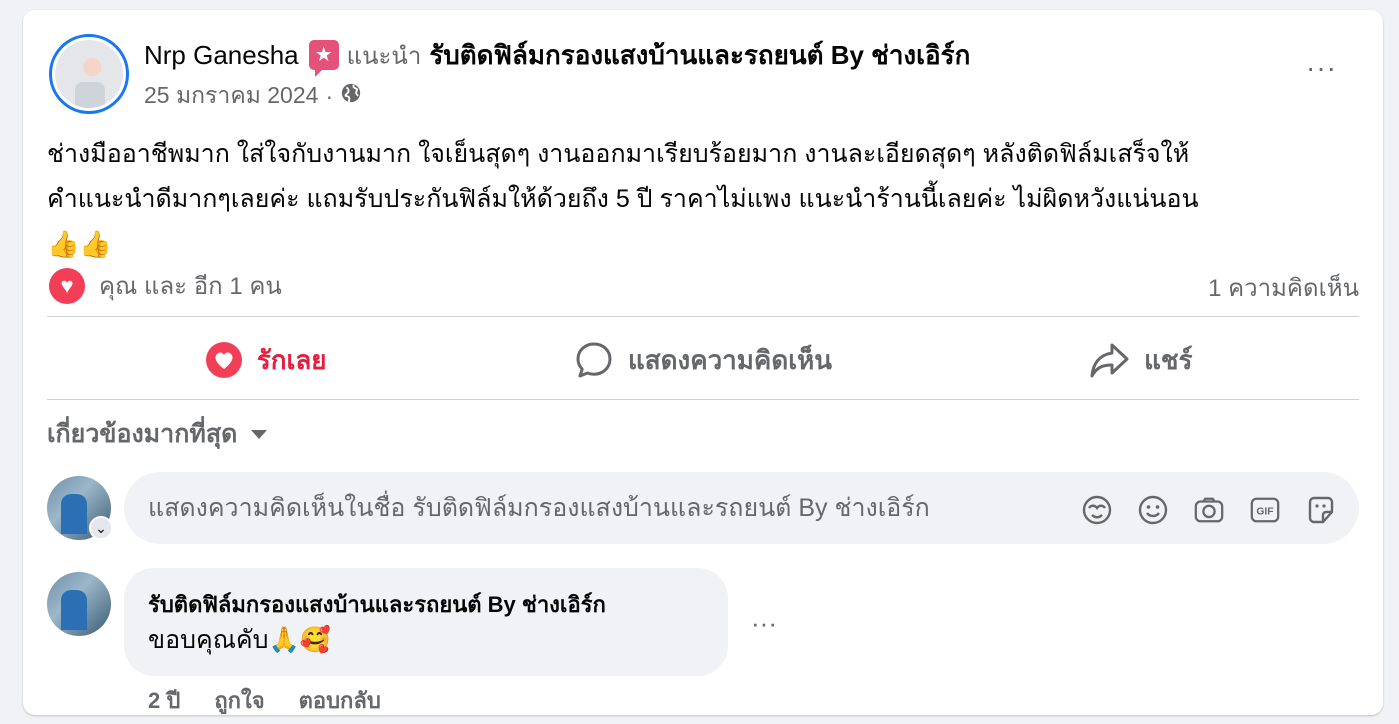 The height and width of the screenshot is (724, 1399). I want to click on reply-reply-button: ตอบกลับ, so click(340, 700).